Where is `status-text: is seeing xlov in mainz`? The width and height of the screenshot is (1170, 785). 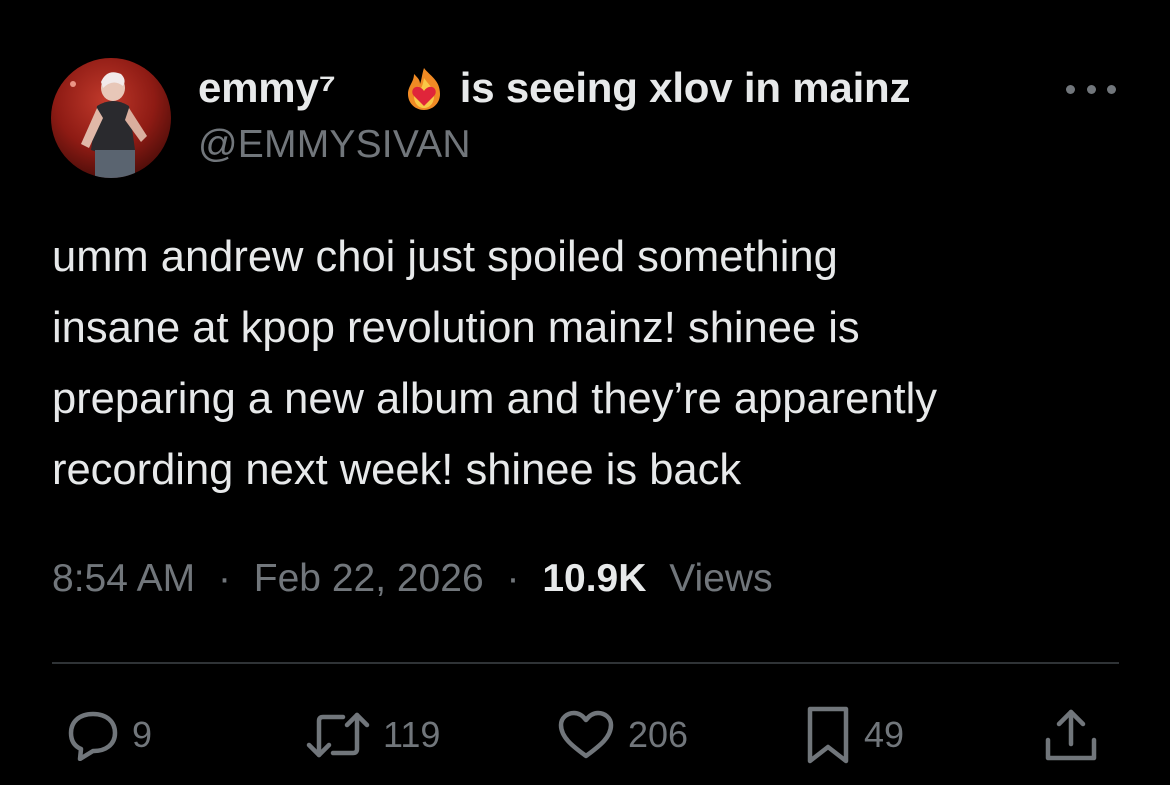
status-text: is seeing xlov in mainz is located at coordinates (685, 87).